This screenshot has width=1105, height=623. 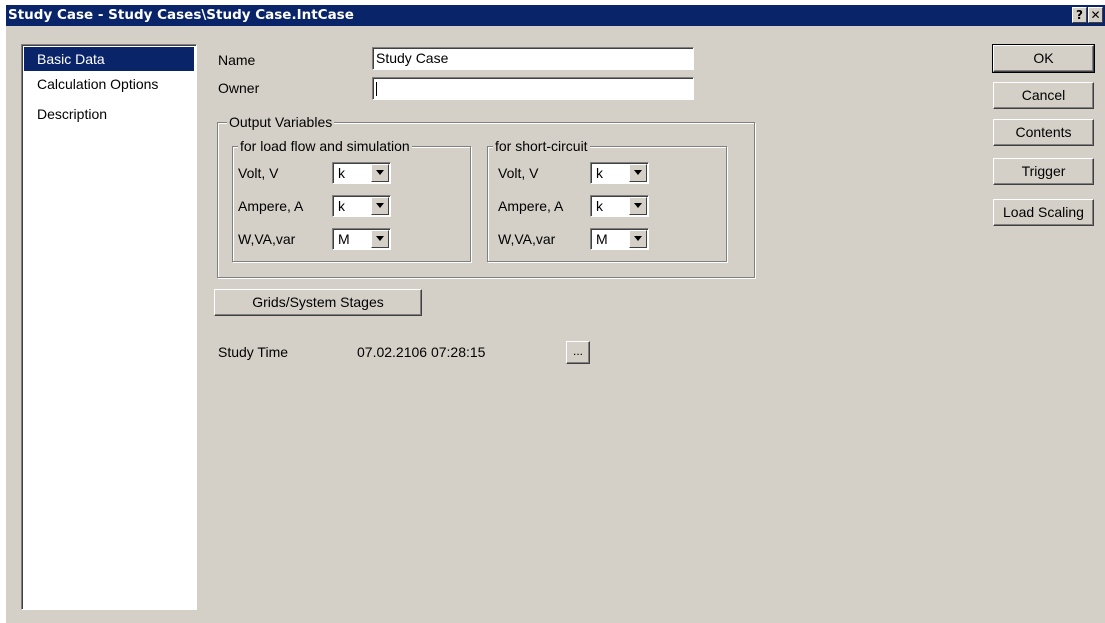 What do you see at coordinates (325, 146) in the screenshot?
I see `load-flow-title: for load flow and simulation` at bounding box center [325, 146].